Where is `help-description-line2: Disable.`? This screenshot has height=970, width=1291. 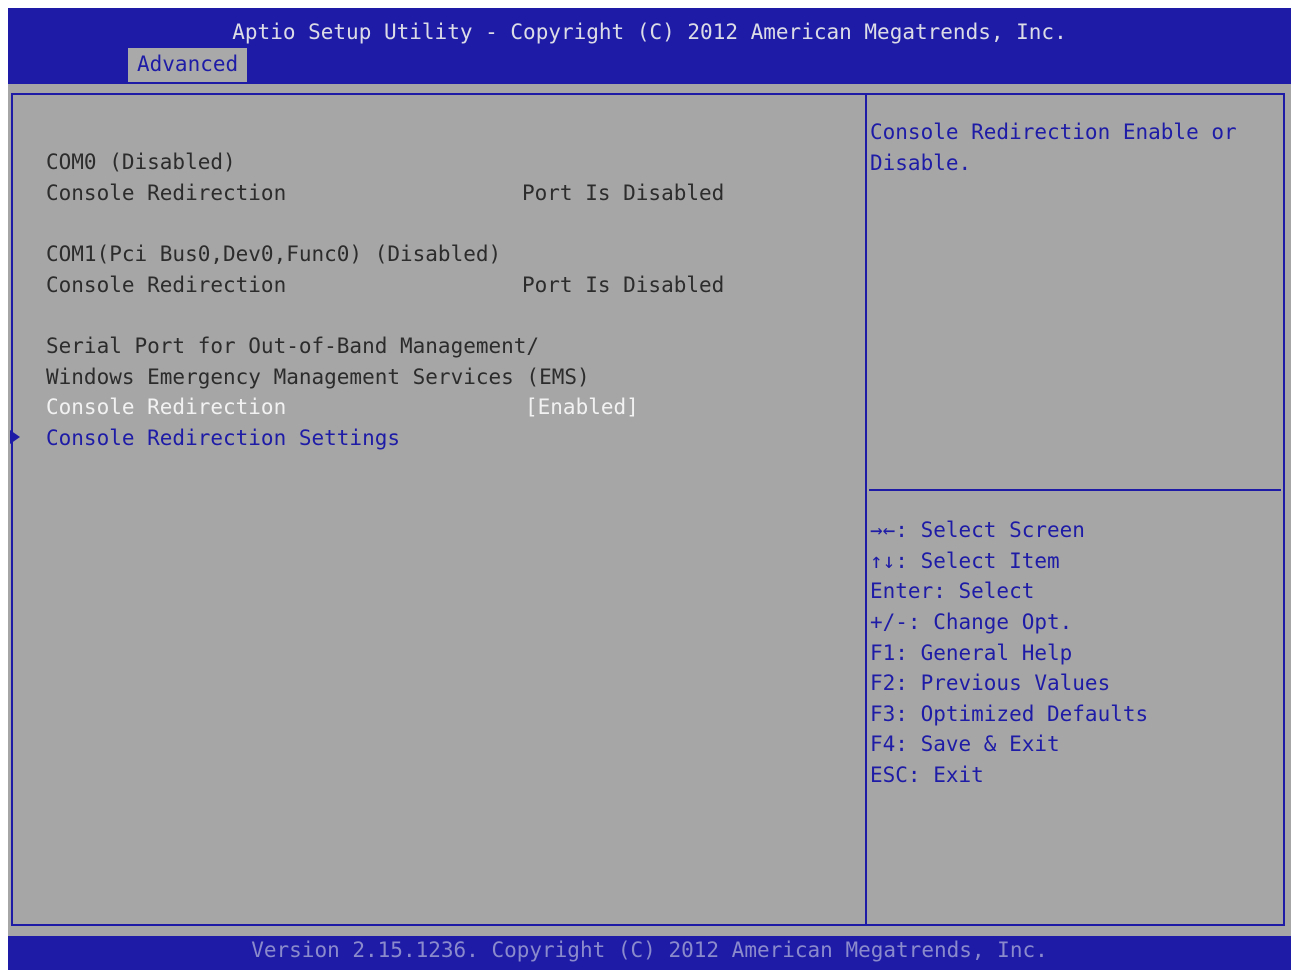
help-description-line2: Disable. is located at coordinates (921, 163).